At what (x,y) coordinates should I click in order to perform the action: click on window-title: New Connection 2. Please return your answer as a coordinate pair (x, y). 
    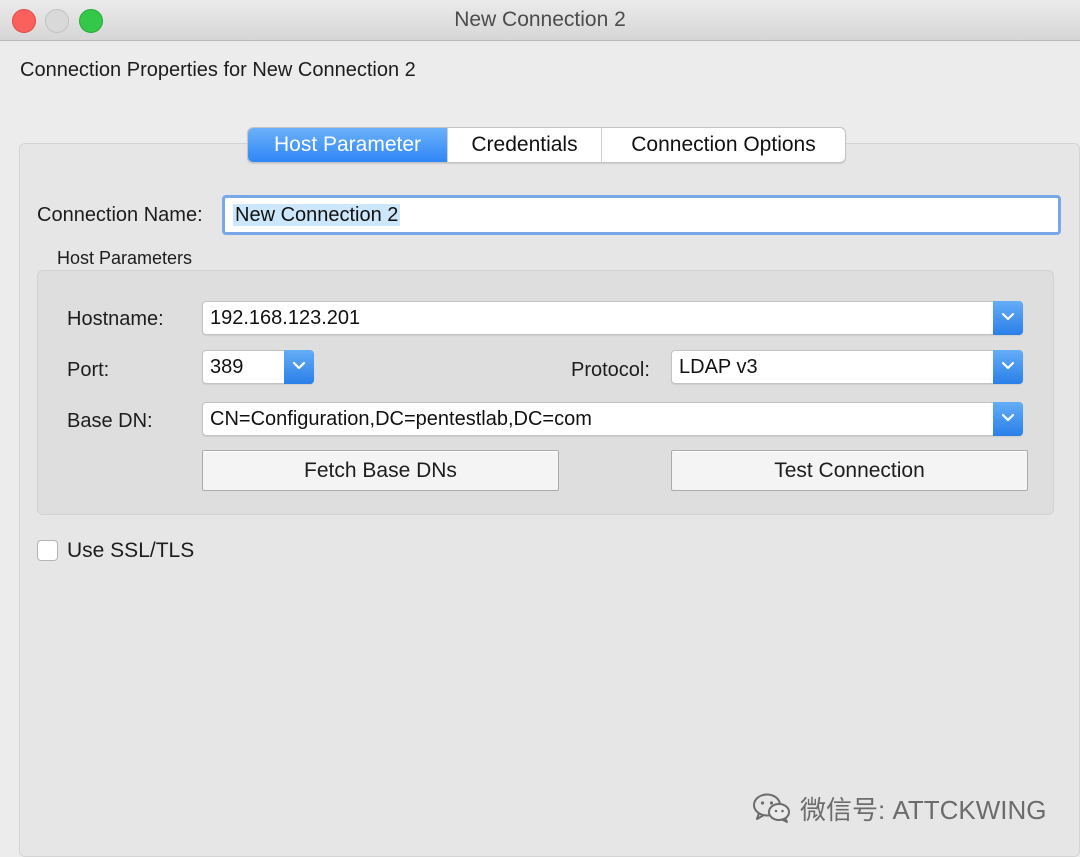
    Looking at the image, I should click on (540, 19).